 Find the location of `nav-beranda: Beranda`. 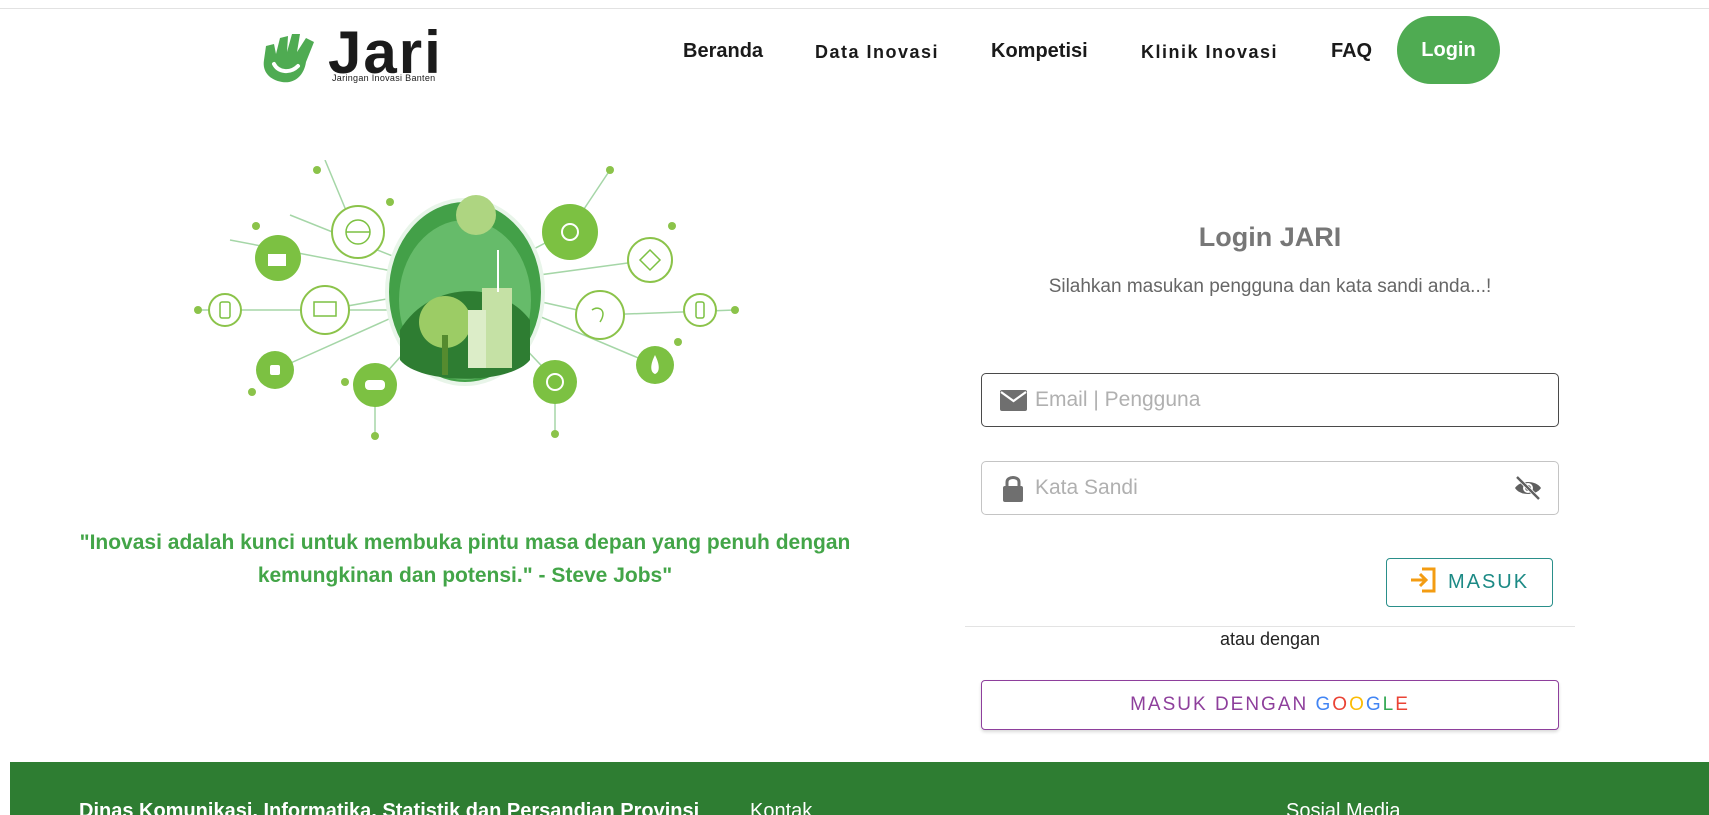

nav-beranda: Beranda is located at coordinates (723, 51).